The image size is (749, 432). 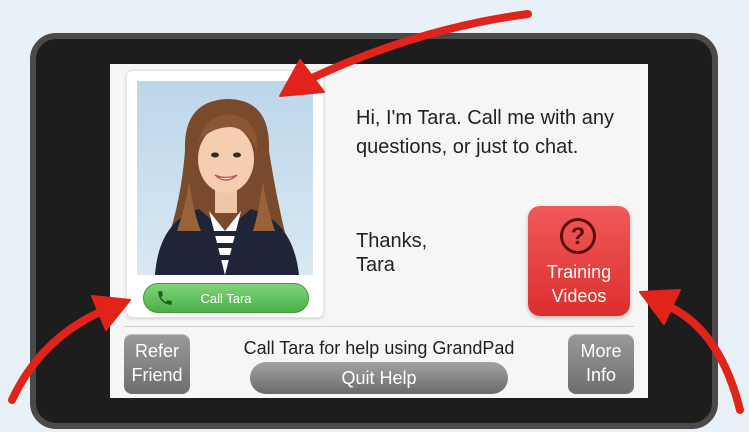 What do you see at coordinates (375, 265) in the screenshot?
I see `signature-line-2: Tara` at bounding box center [375, 265].